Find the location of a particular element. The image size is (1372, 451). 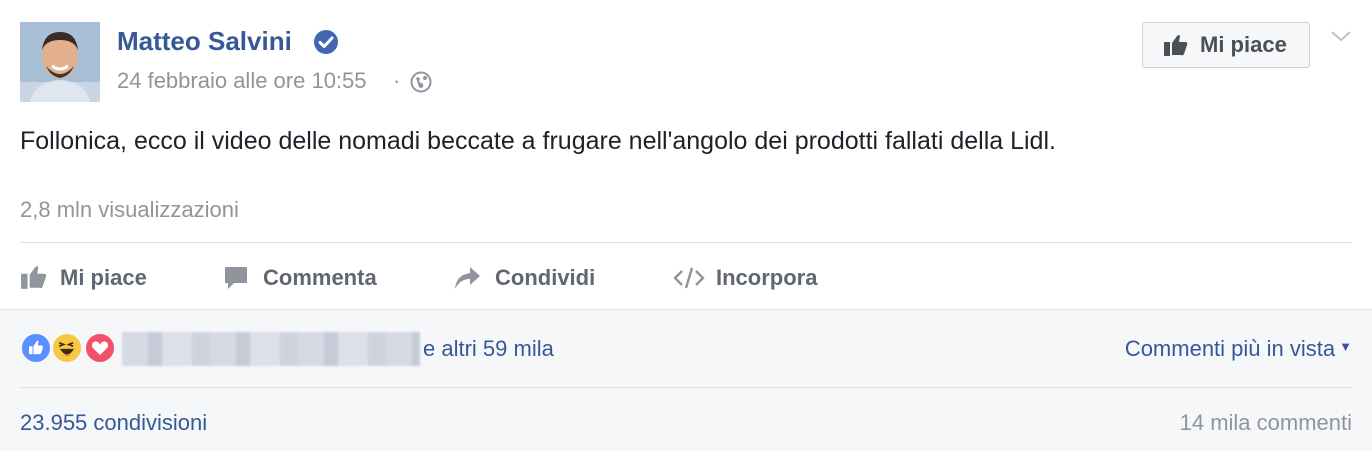

embed-action-button: Incorpora is located at coordinates (753, 278).